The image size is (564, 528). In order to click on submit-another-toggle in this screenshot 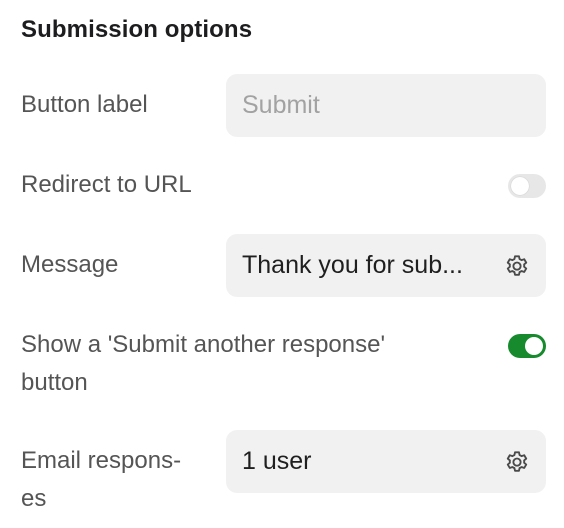, I will do `click(527, 346)`.